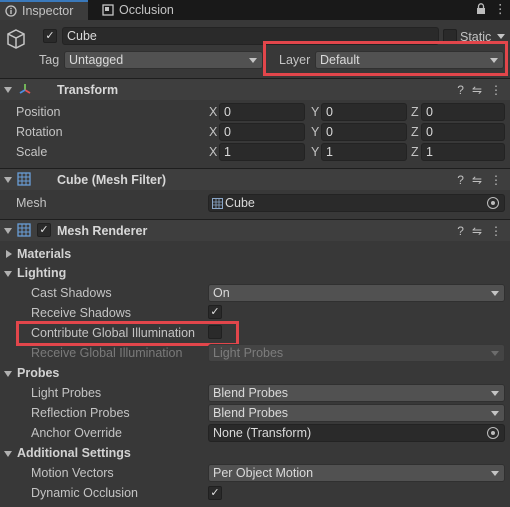 The width and height of the screenshot is (510, 507). I want to click on light-probes-dropdown: Blend Probes, so click(356, 393).